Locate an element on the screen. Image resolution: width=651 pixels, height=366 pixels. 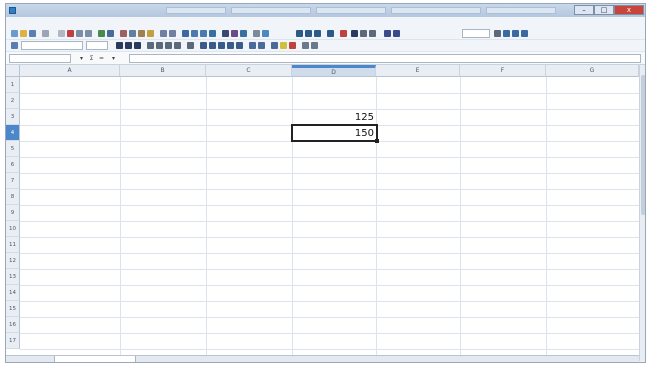
formula-input is located at coordinates (385, 58).